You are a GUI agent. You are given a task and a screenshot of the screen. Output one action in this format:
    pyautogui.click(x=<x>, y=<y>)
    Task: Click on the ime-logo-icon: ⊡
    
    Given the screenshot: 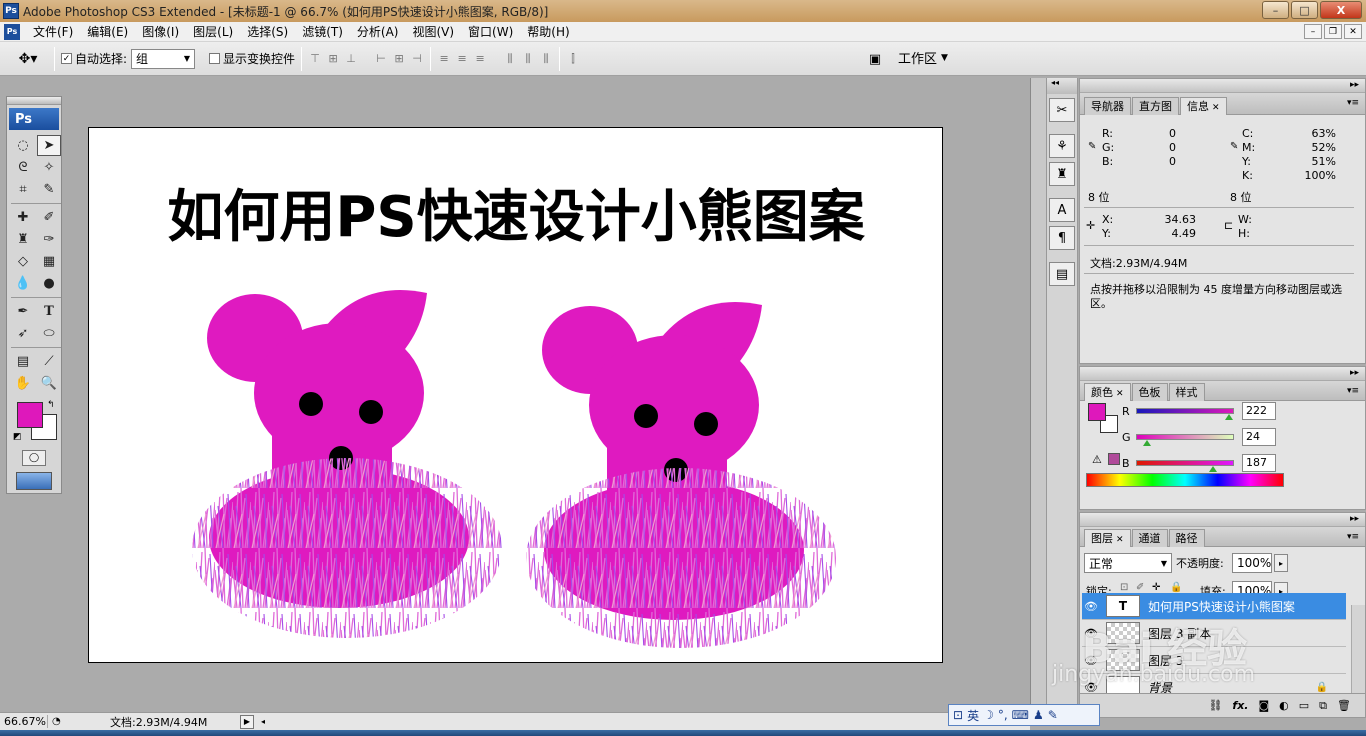 What is the action you would take?
    pyautogui.click(x=958, y=715)
    